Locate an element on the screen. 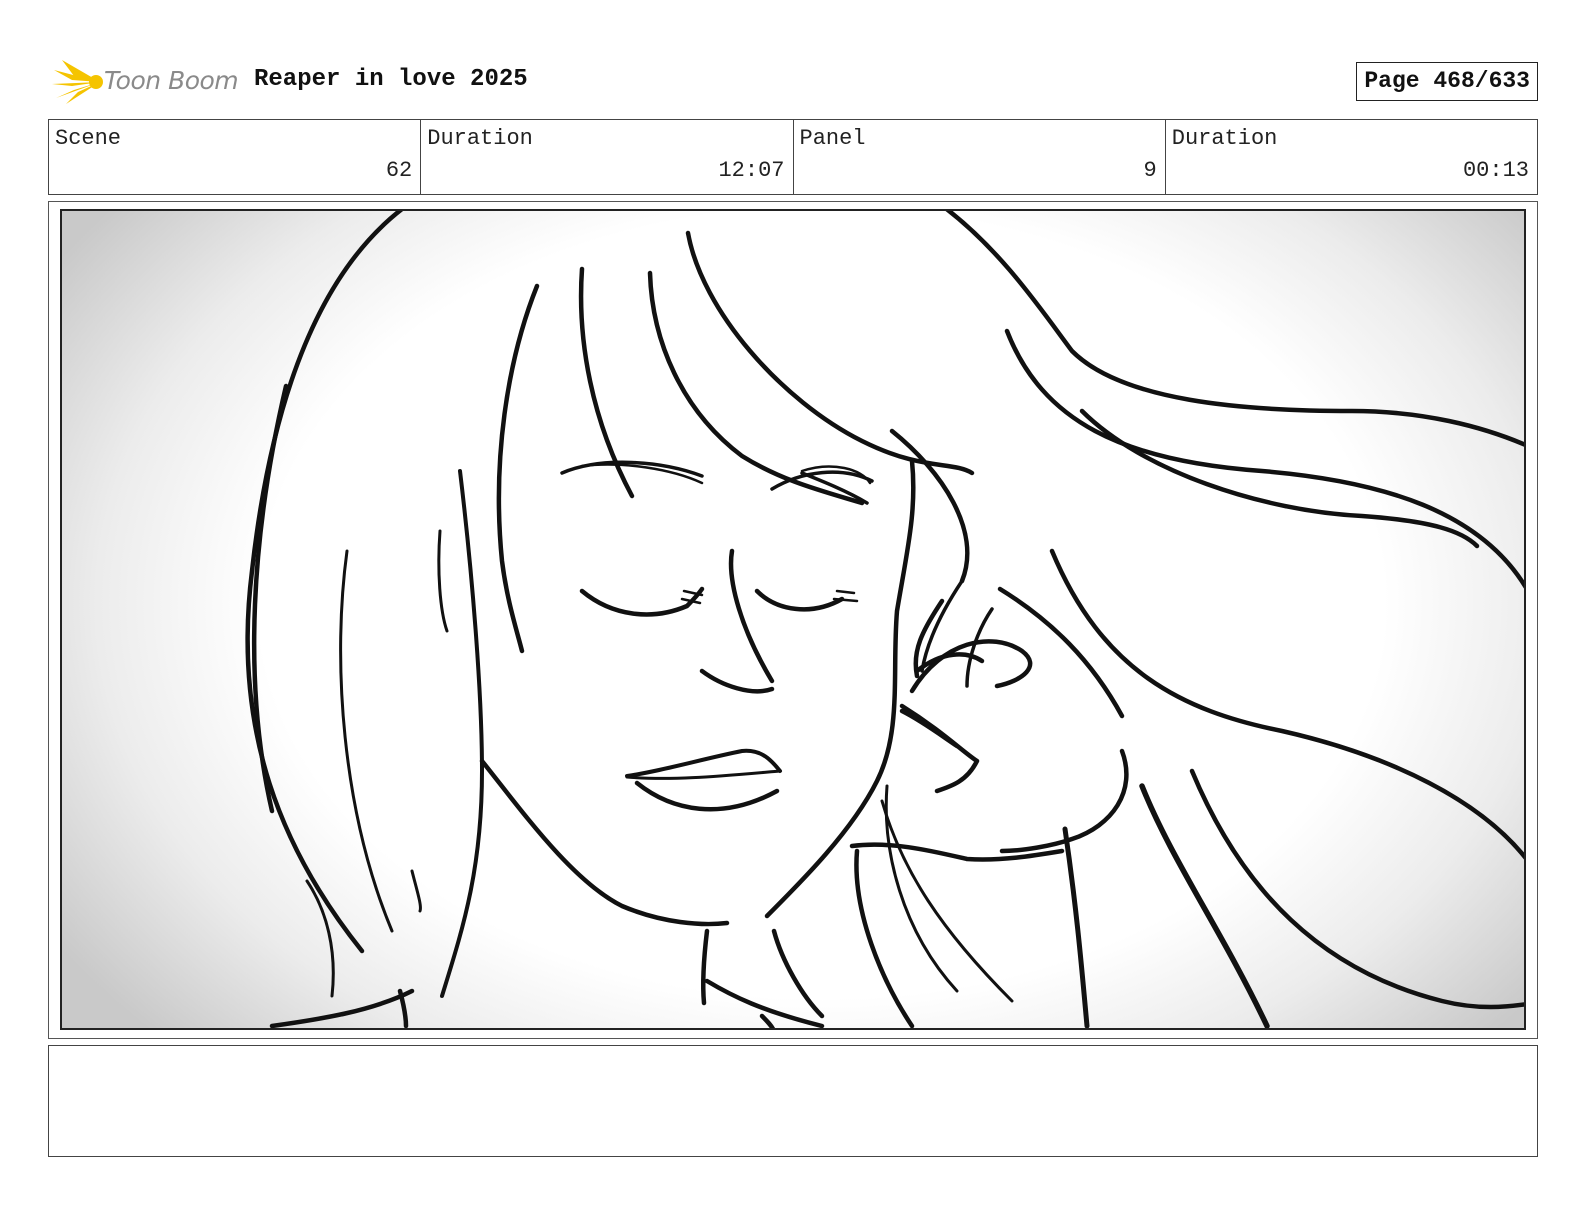 The image size is (1584, 1224). eye-right is located at coordinates (799, 600).